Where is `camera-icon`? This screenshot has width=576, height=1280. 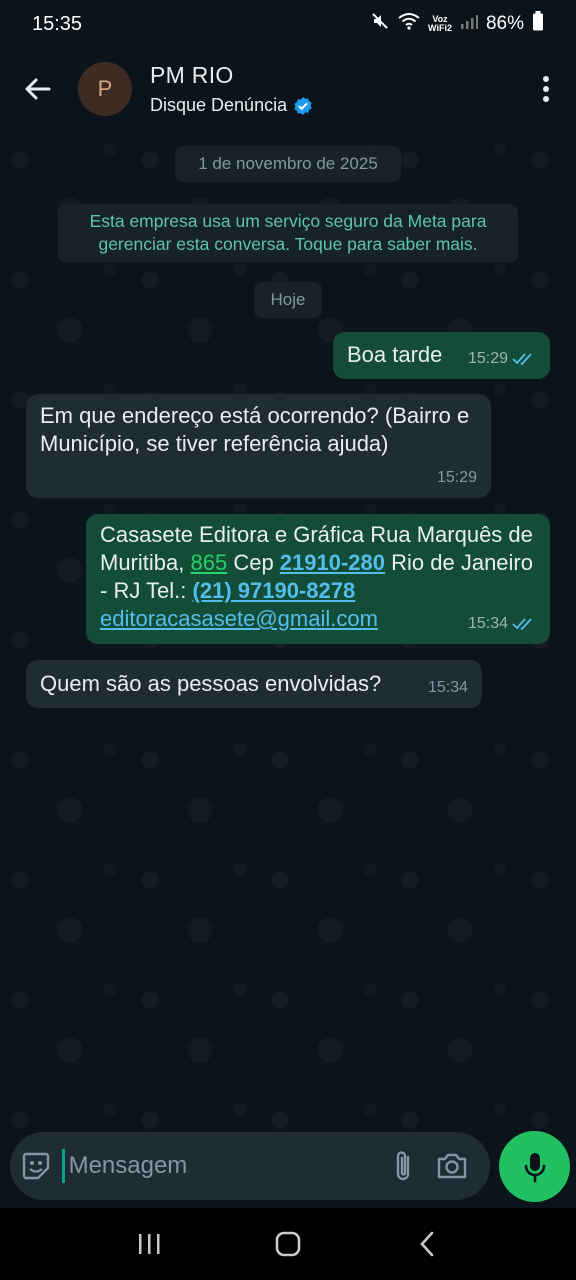
camera-icon is located at coordinates (451, 1166).